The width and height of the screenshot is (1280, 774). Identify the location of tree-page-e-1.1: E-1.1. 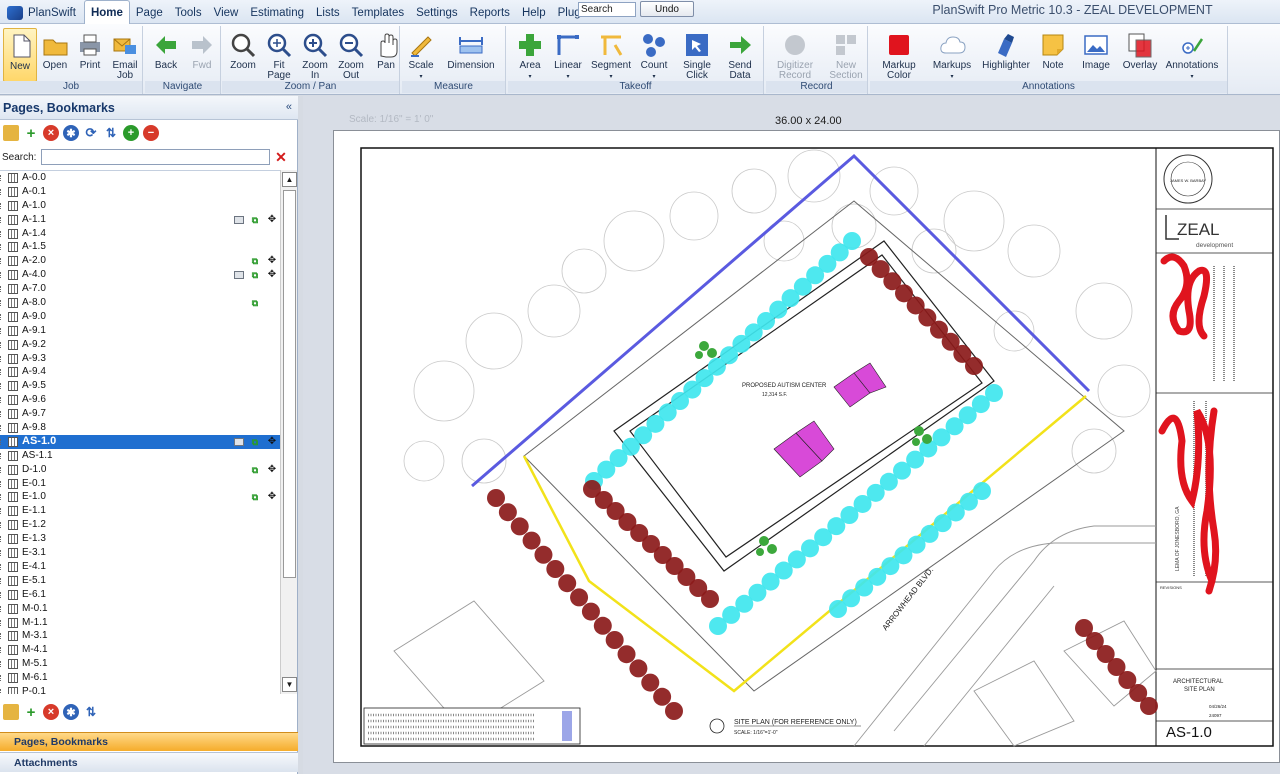
(140, 511).